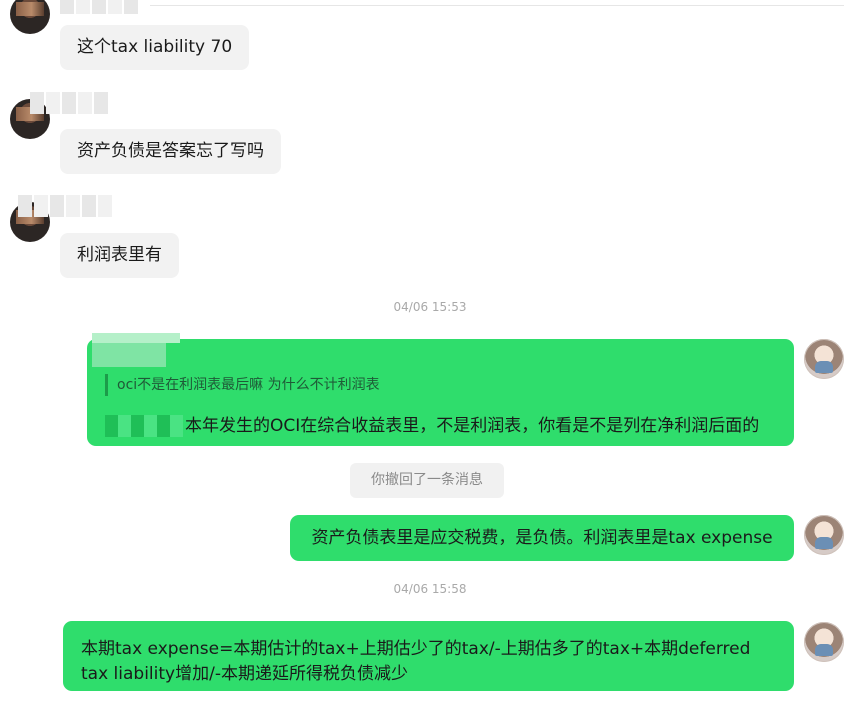 This screenshot has width=860, height=706. Describe the element at coordinates (144, 426) in the screenshot. I see `mention-blurred` at that location.